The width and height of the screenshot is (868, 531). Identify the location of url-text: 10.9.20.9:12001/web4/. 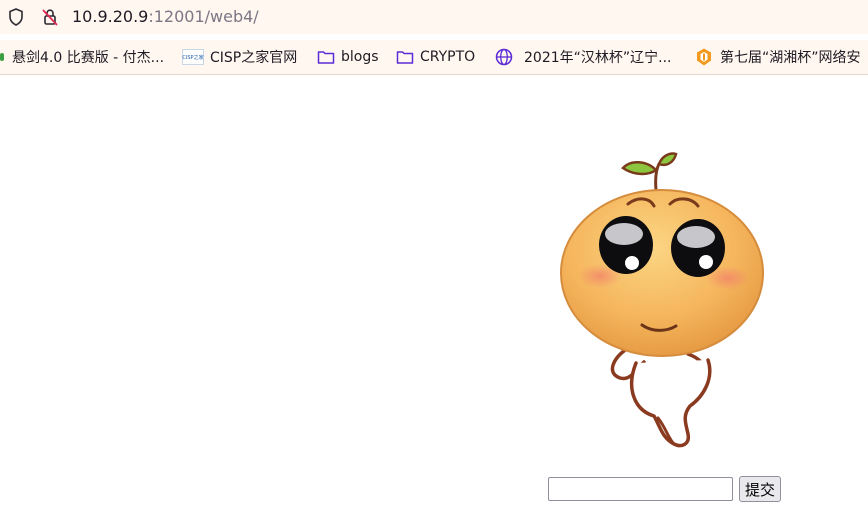
(165, 17).